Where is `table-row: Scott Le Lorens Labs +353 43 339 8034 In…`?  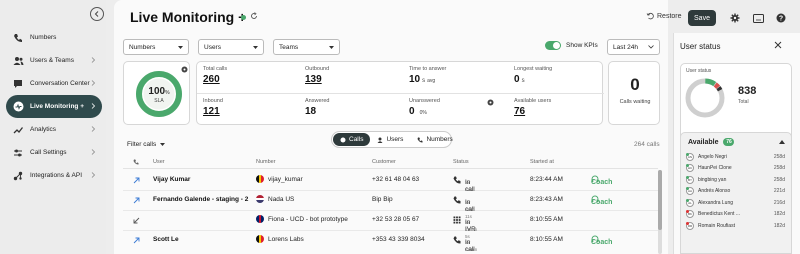
table-row: Scott Le Lorens Labs +353 43 339 8034 In… is located at coordinates (390, 242).